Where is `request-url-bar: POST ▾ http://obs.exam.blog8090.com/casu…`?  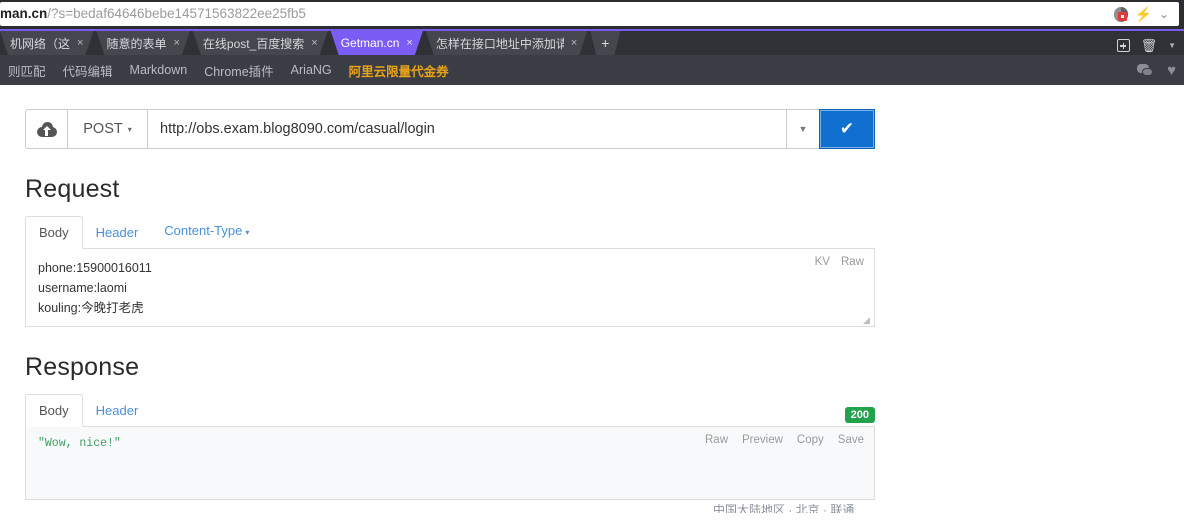 request-url-bar: POST ▾ http://obs.exam.blog8090.com/casu… is located at coordinates (450, 129).